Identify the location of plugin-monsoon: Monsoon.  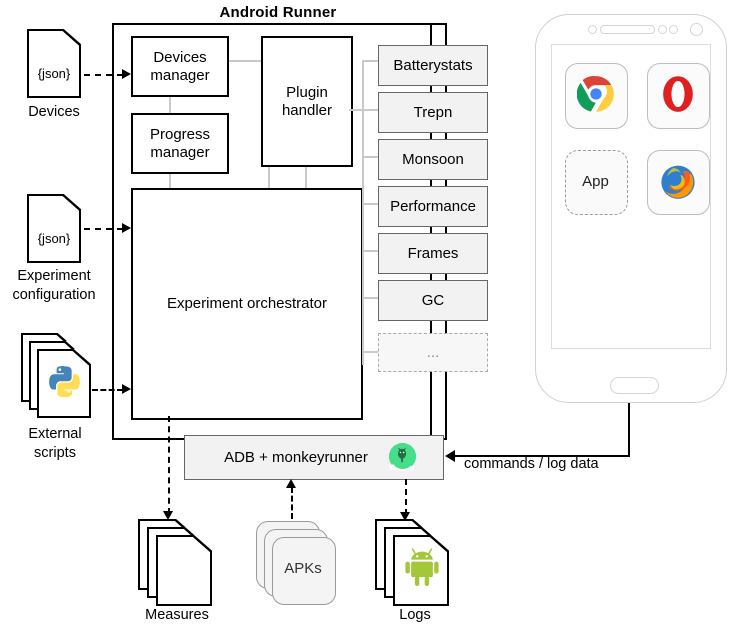
(433, 159).